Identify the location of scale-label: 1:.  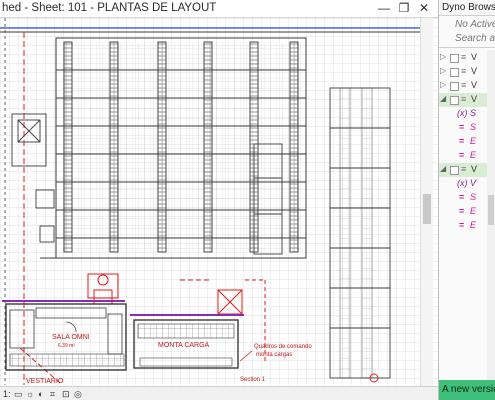
(7, 394).